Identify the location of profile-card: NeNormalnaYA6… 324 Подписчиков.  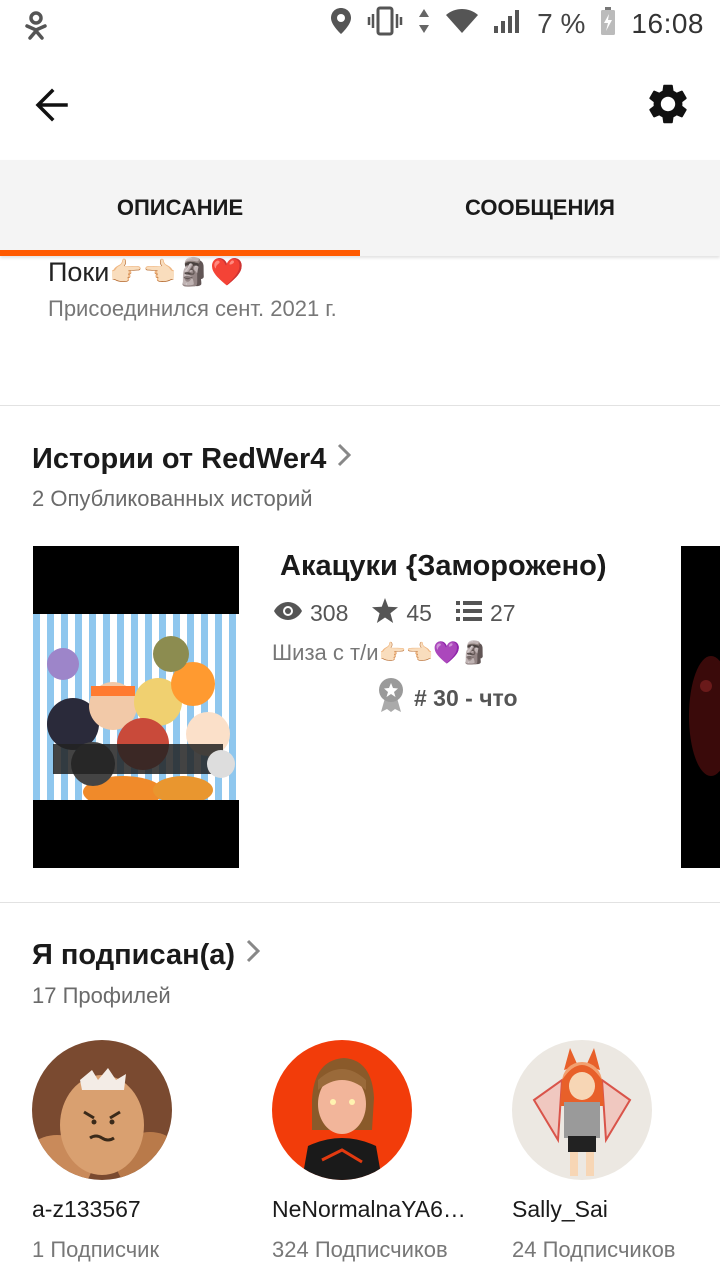
(382, 1151).